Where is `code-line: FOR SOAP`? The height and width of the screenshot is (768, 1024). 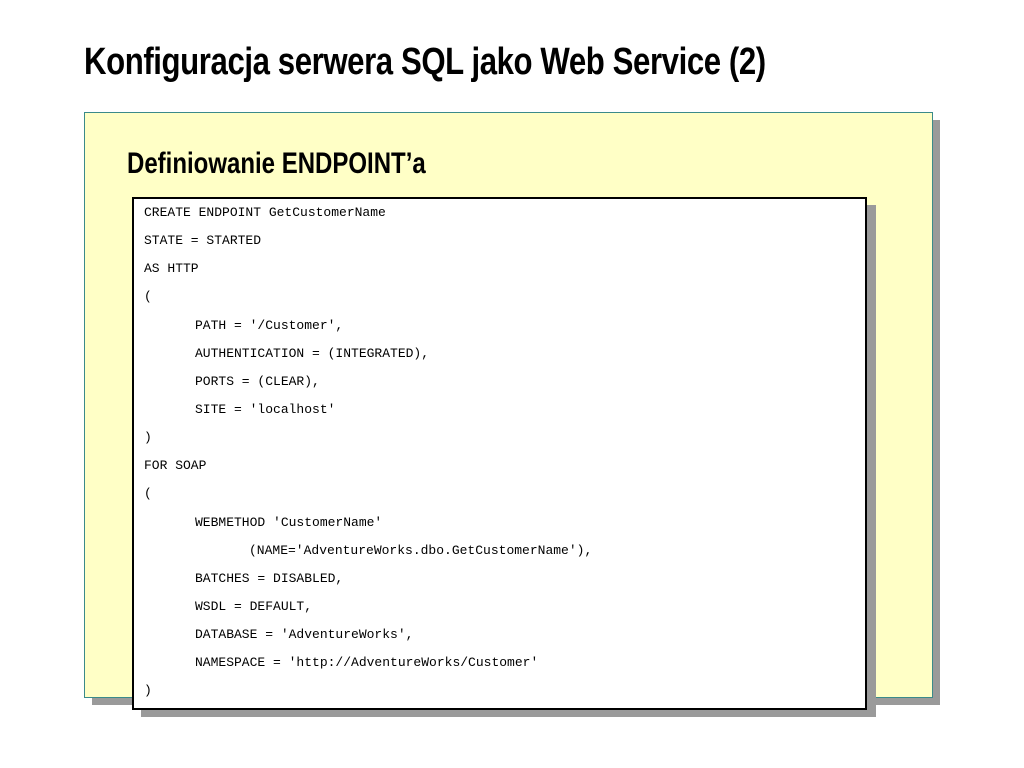
code-line: FOR SOAP is located at coordinates (175, 466).